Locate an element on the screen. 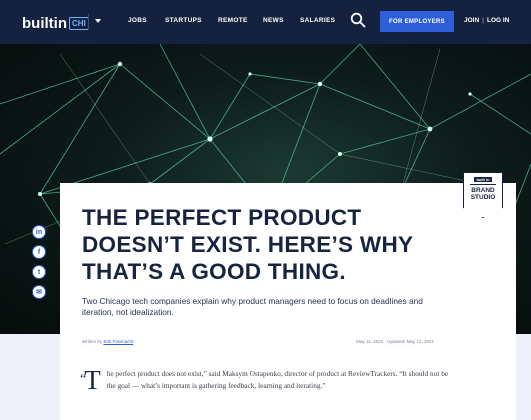  badge-brand-text: BRAND is located at coordinates (483, 190).